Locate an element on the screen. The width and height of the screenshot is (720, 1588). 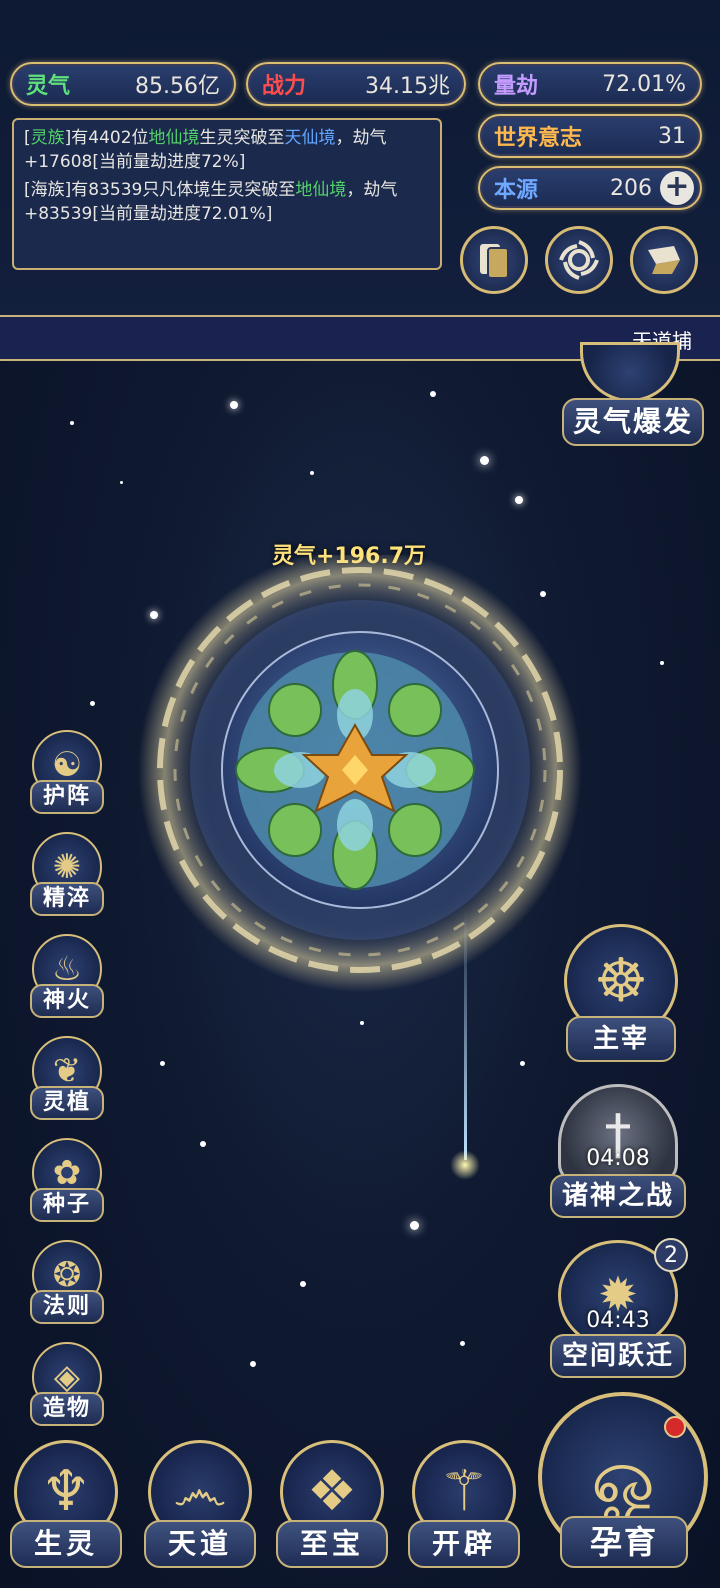
bottom-btn-zhibao: ❖ 至宝 is located at coordinates (332, 1514).